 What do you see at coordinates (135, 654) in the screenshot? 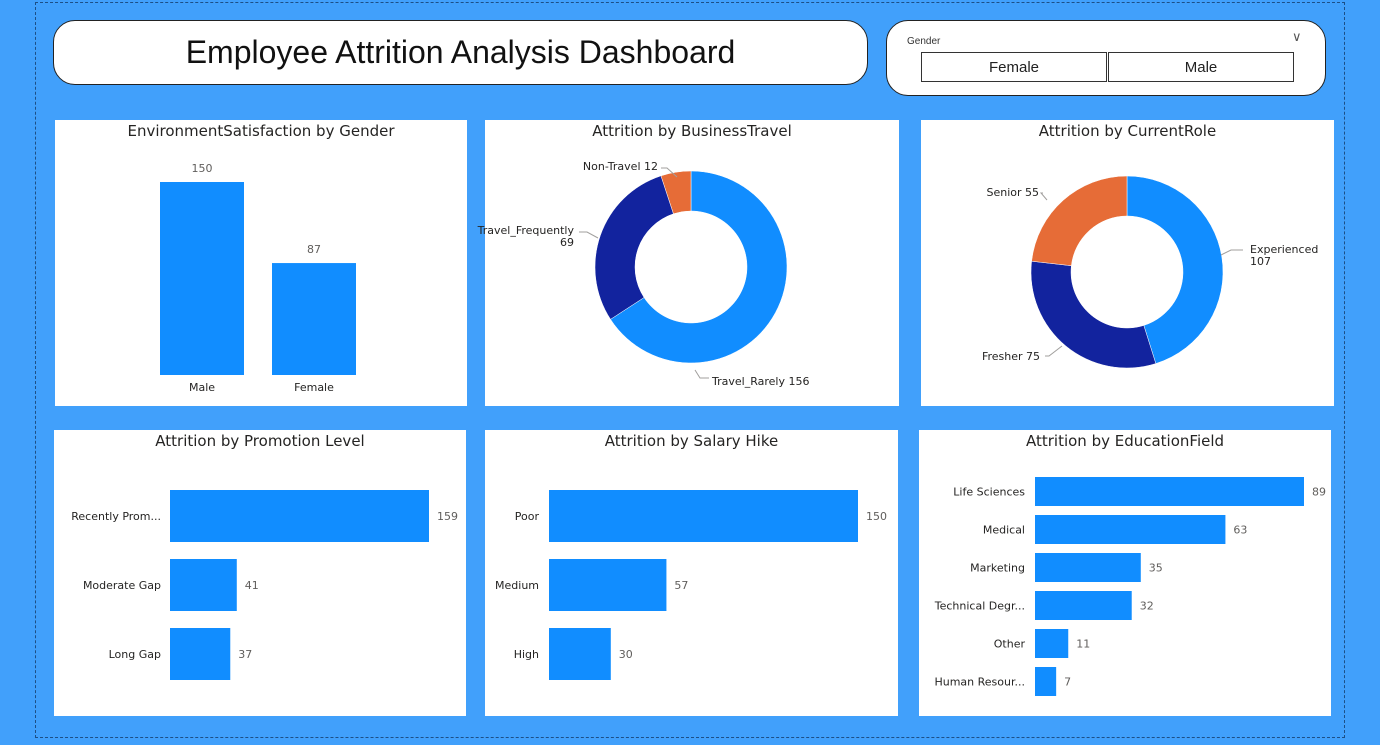
I see `y-tick-label: Long Gap` at bounding box center [135, 654].